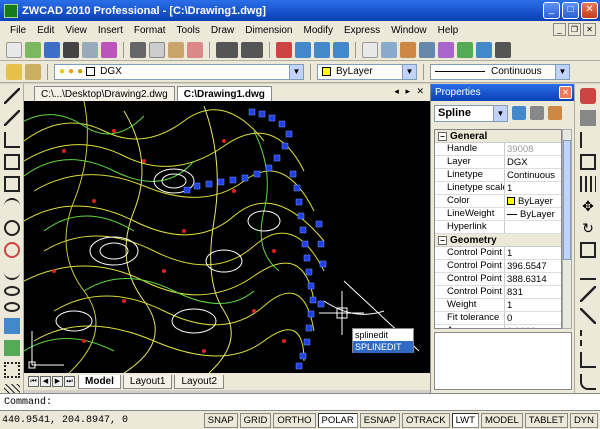 The image size is (600, 429). Describe the element at coordinates (300, 401) in the screenshot. I see `command-line: Command:` at that location.